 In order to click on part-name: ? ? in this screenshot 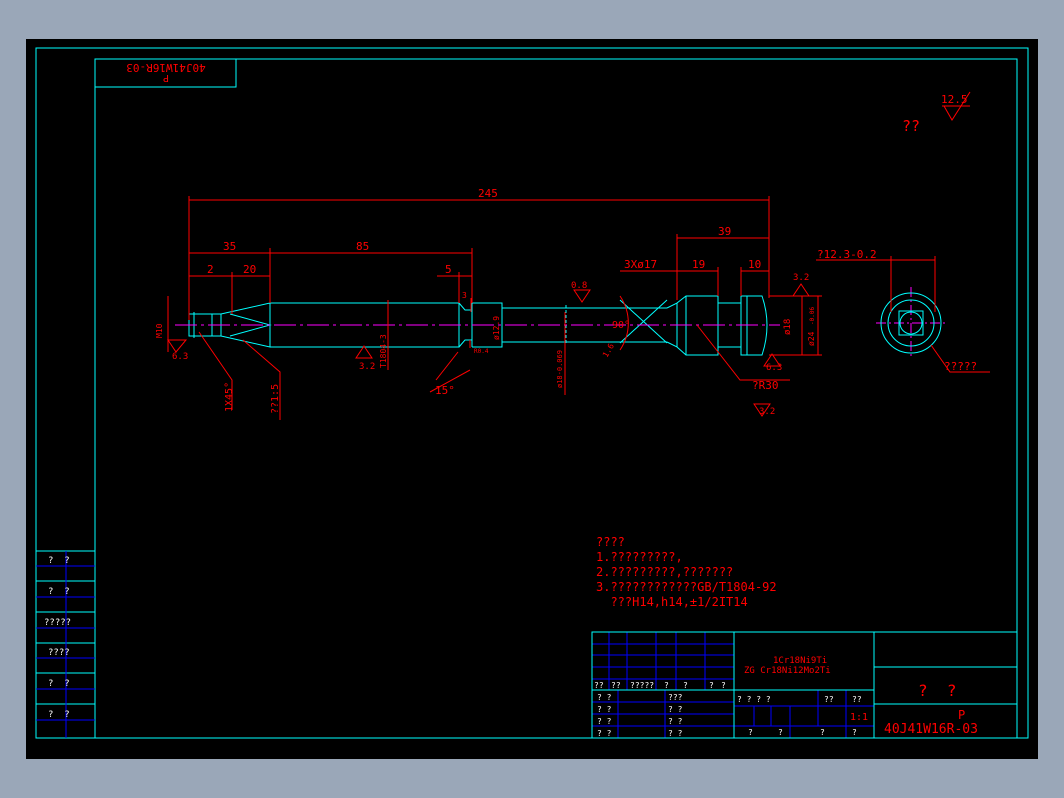, I will do `click(937, 690)`.